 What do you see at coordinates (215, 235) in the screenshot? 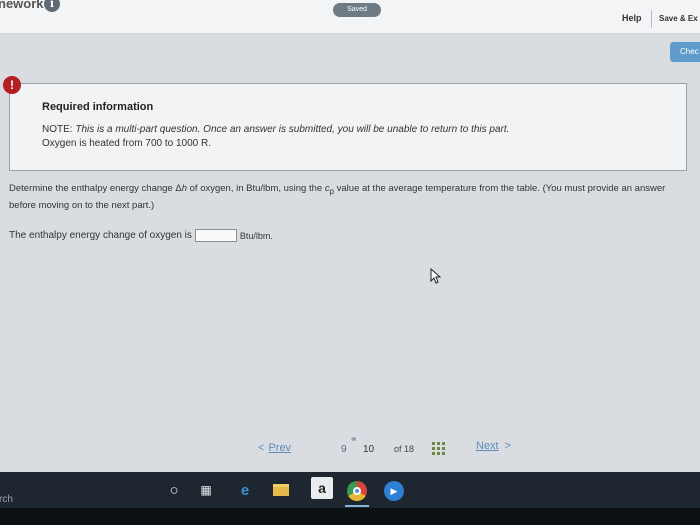
I see `enthalpy-answer-input` at bounding box center [215, 235].